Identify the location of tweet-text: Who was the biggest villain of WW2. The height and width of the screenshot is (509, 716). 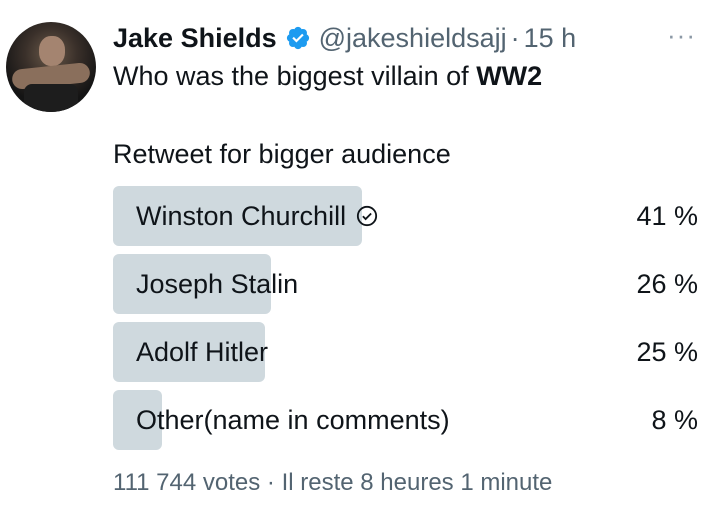
(327, 76).